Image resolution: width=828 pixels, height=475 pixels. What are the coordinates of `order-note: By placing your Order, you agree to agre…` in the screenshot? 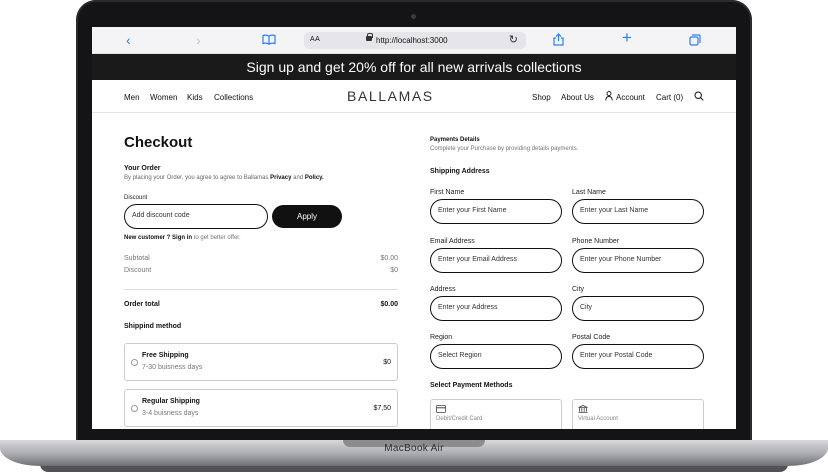 It's located at (224, 178).